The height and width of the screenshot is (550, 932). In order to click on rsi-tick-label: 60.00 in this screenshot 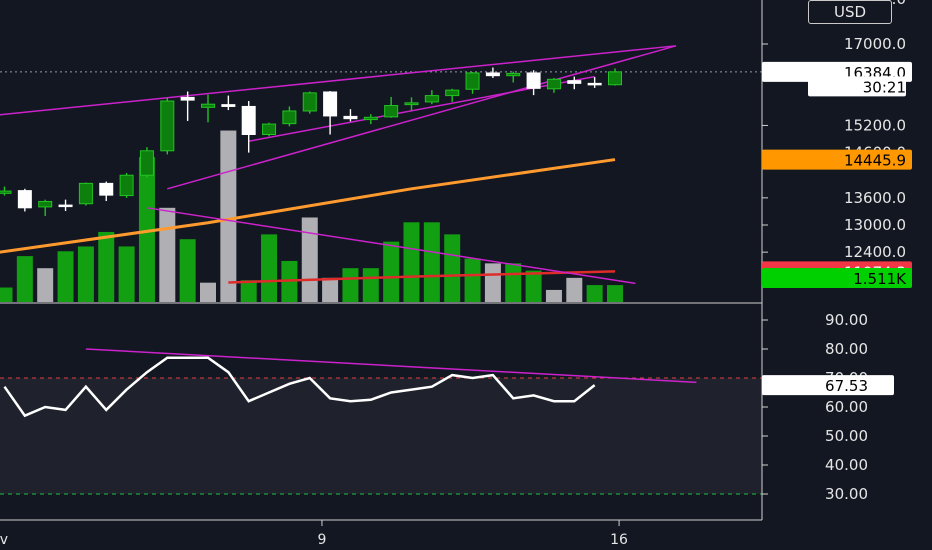, I will do `click(846, 407)`.